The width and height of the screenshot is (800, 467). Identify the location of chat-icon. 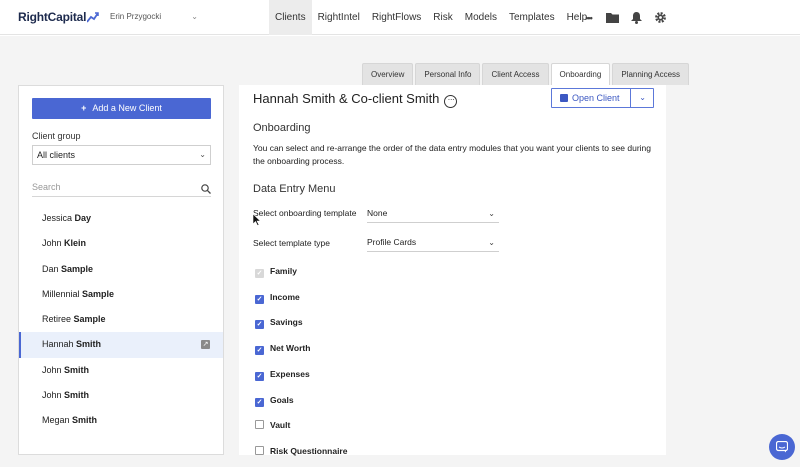
(782, 447).